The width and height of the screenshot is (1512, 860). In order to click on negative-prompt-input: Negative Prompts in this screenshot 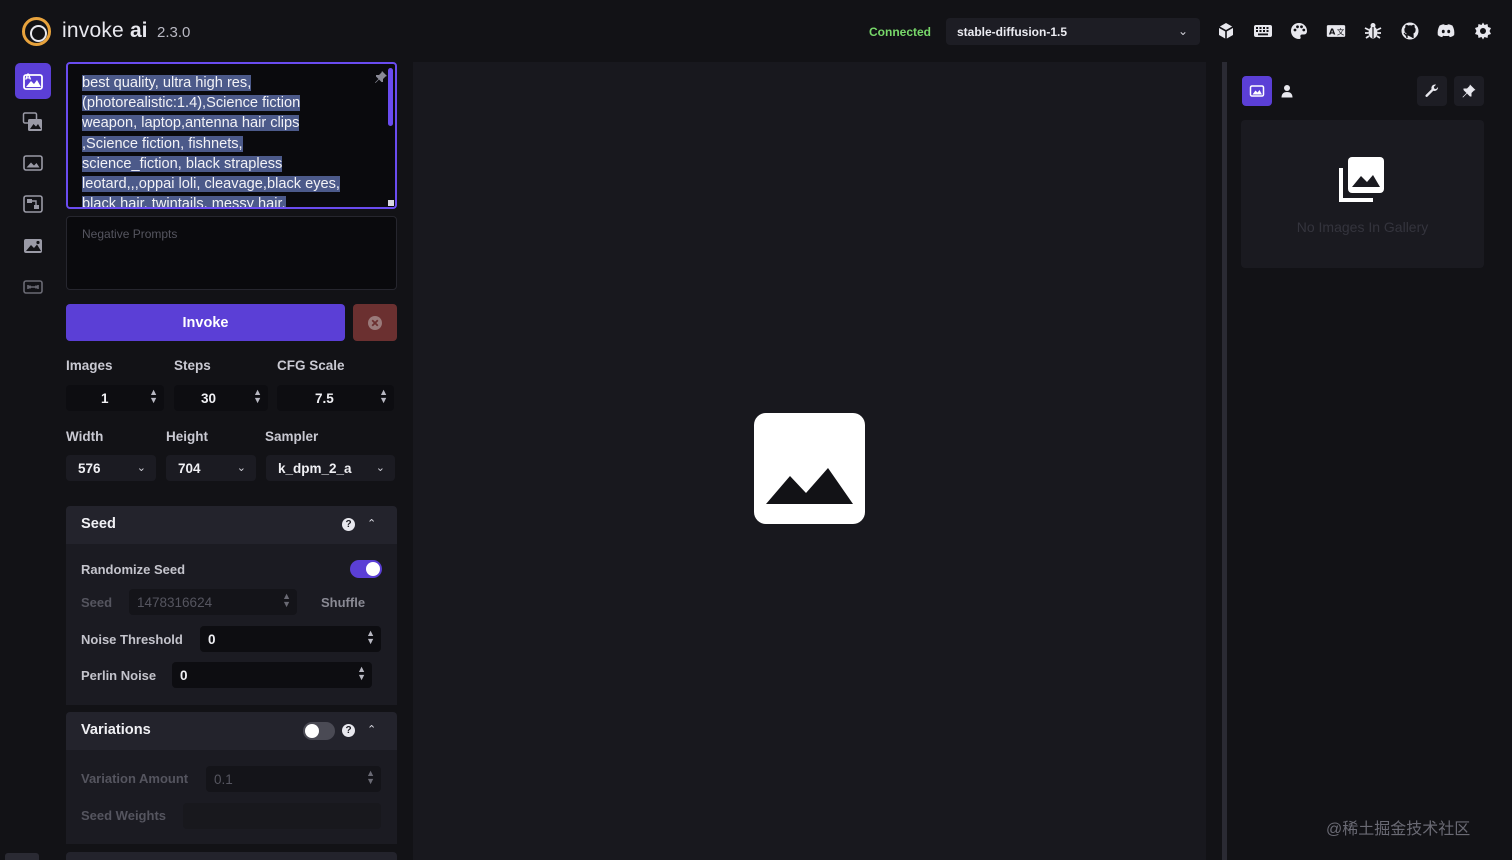, I will do `click(231, 253)`.